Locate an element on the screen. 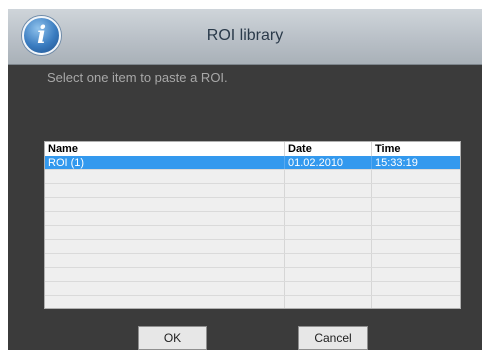 Image resolution: width=482 pixels, height=350 pixels. row-cell-time: 15:33:19 is located at coordinates (396, 163).